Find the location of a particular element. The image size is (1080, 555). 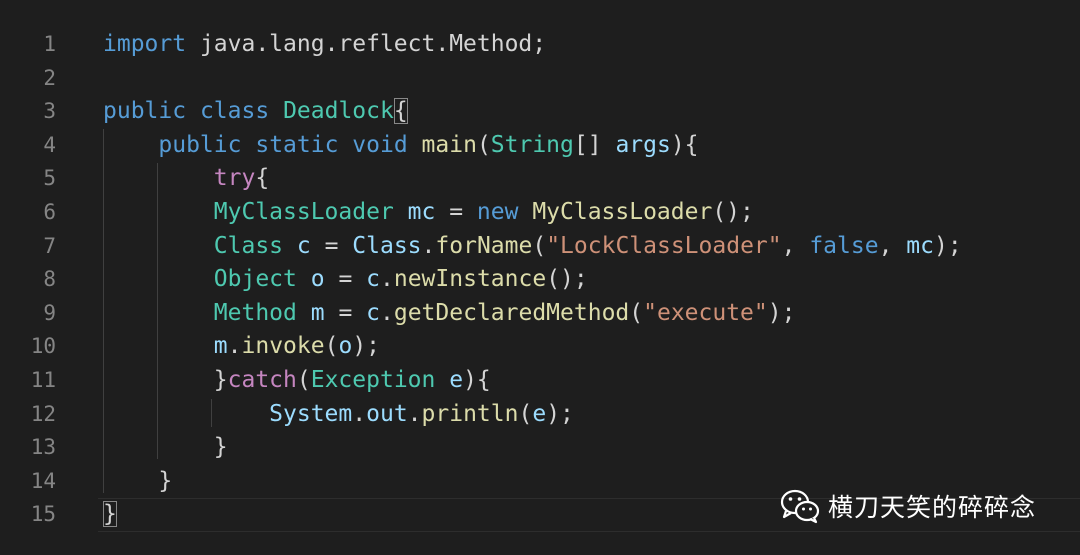

code-token: mc is located at coordinates (920, 245).